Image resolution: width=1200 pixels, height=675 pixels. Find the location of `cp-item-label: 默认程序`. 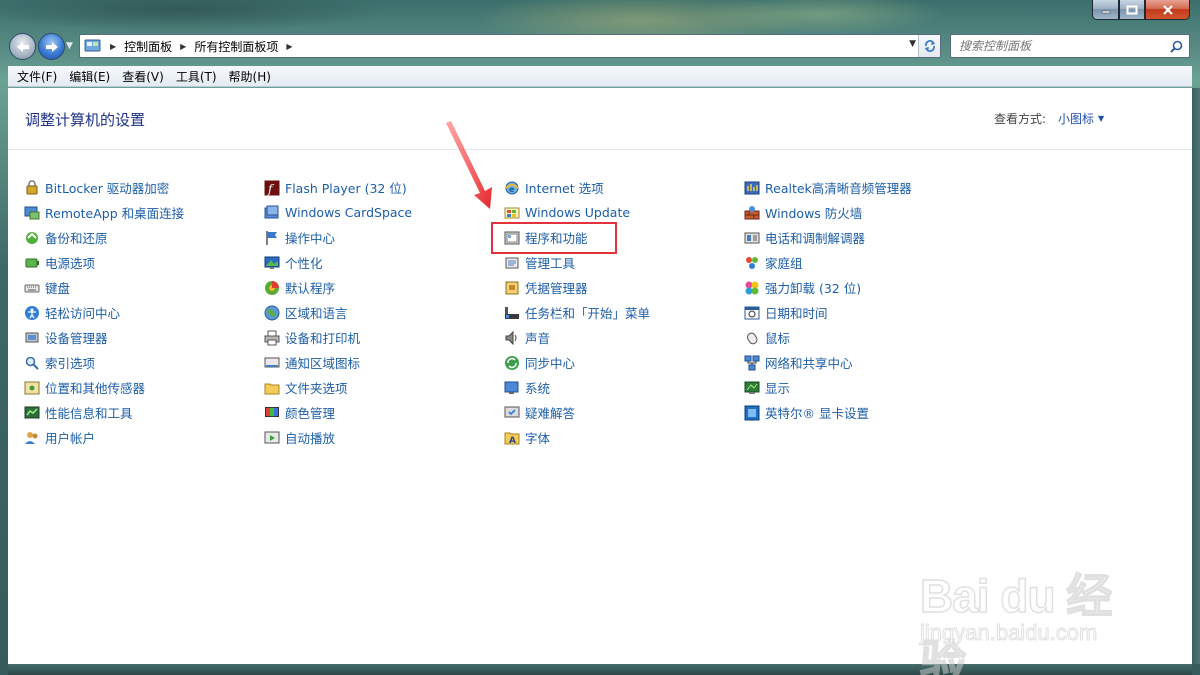

cp-item-label: 默认程序 is located at coordinates (310, 288).